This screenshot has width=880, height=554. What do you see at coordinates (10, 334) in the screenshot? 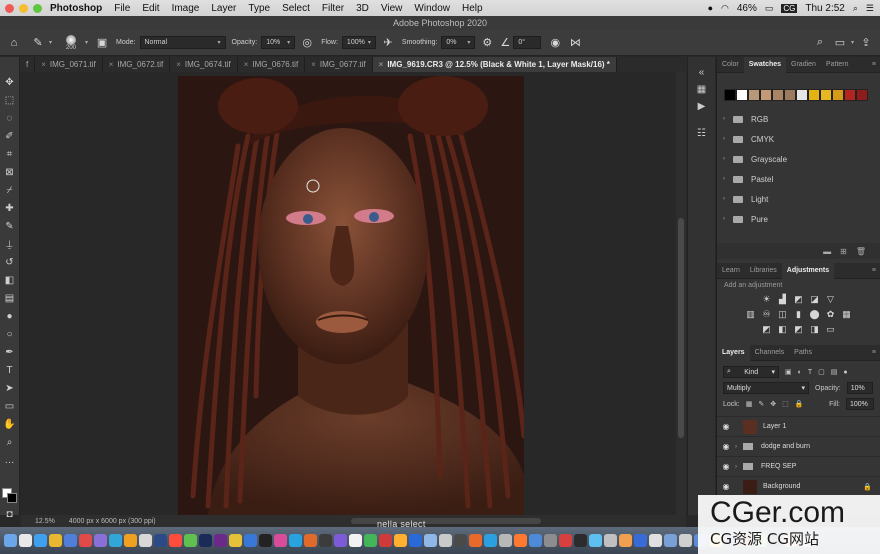
I see `dodge-tool-icon: ○` at bounding box center [10, 334].